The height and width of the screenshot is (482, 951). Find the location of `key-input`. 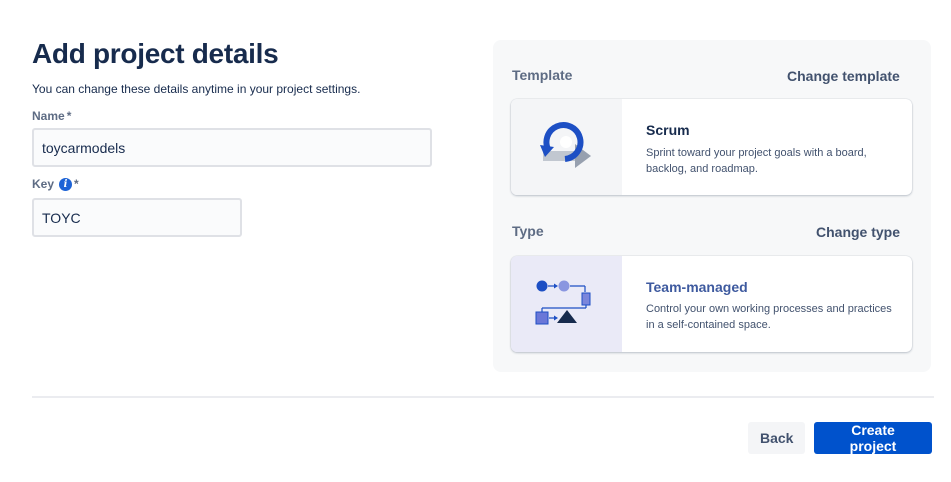

key-input is located at coordinates (137, 217).